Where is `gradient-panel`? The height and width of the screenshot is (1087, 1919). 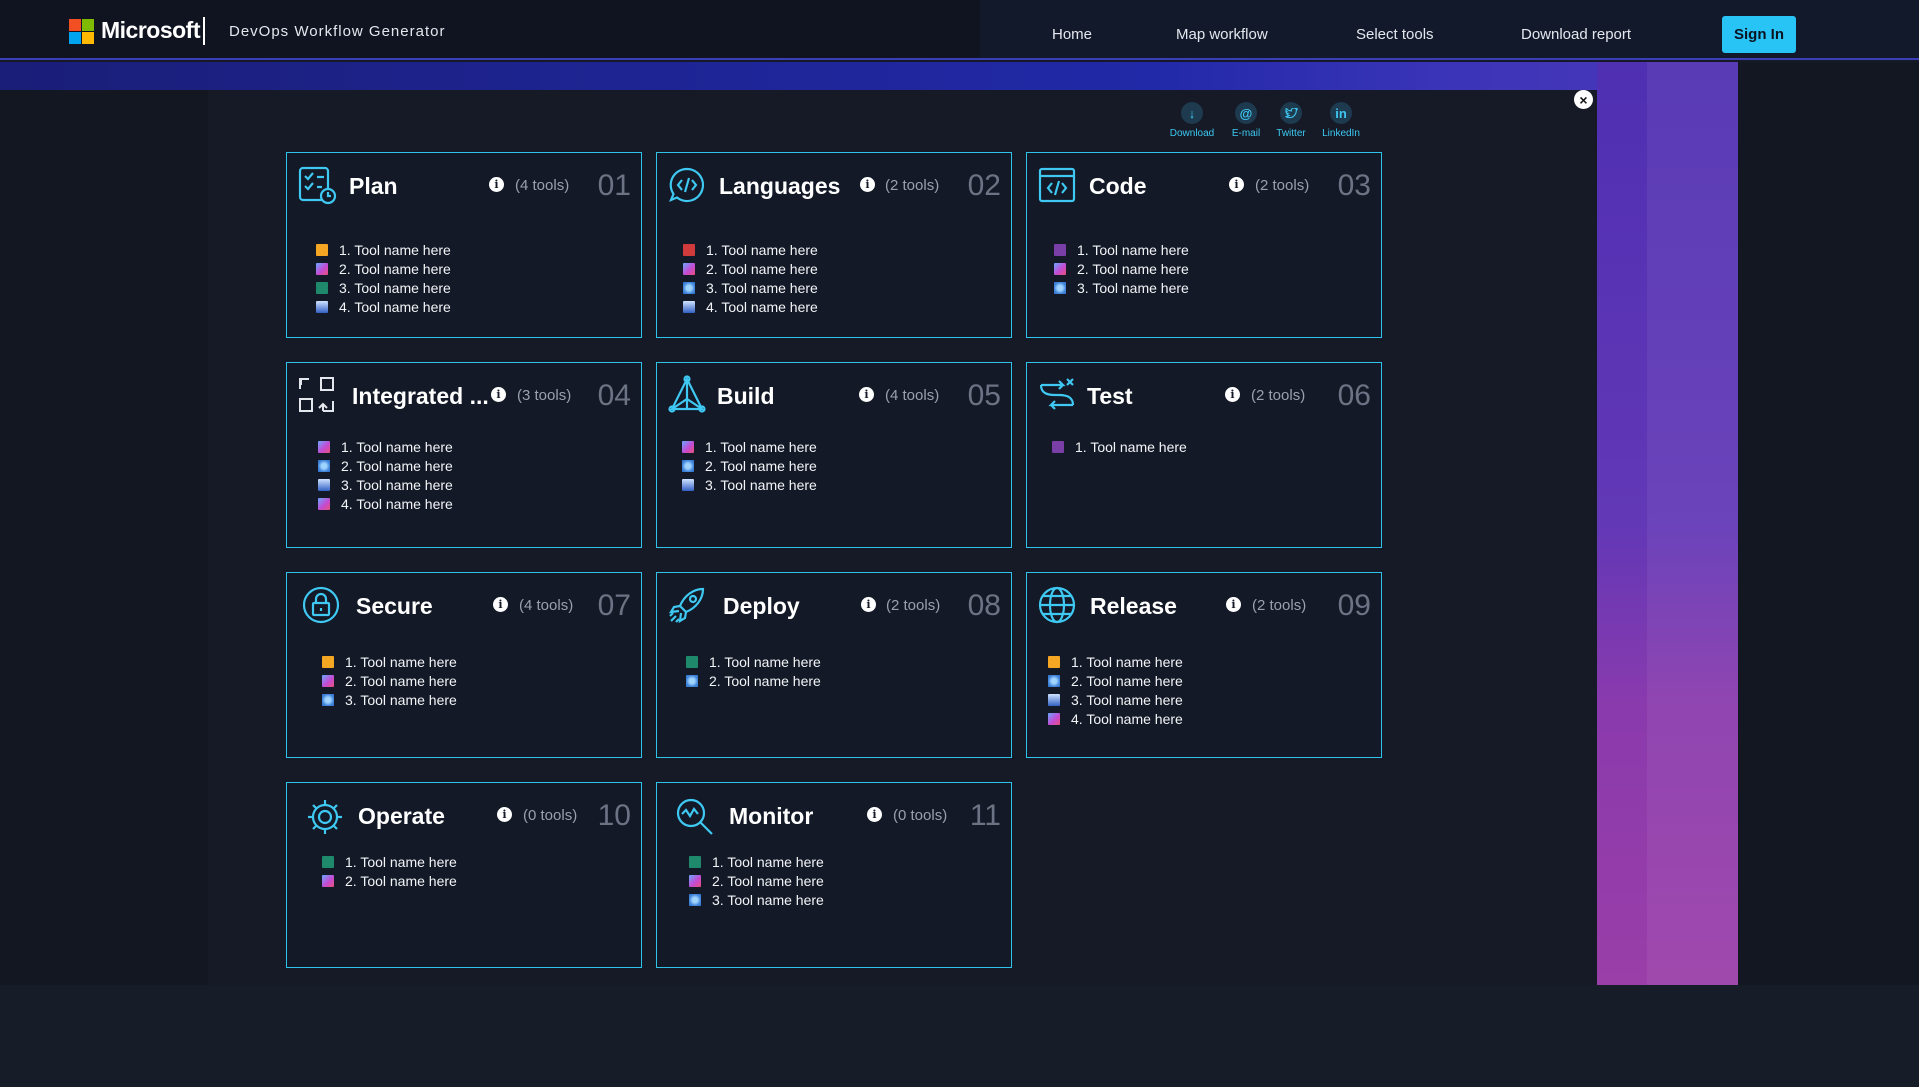 gradient-panel is located at coordinates (1667, 523).